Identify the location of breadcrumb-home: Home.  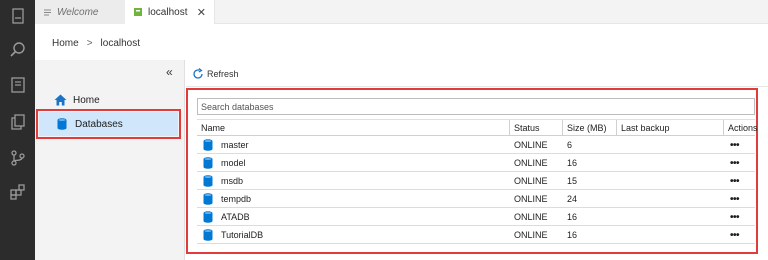
(65, 43).